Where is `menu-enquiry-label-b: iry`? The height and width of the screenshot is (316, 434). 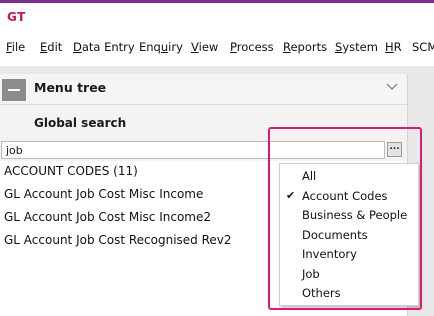 menu-enquiry-label-b: iry is located at coordinates (175, 47).